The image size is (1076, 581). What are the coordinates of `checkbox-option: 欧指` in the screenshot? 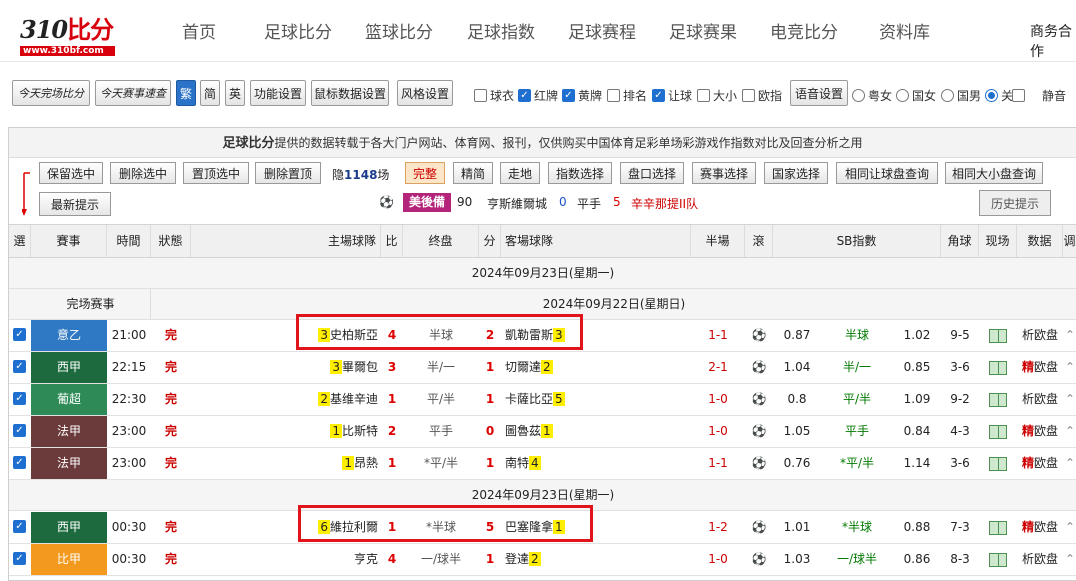 It's located at (762, 95).